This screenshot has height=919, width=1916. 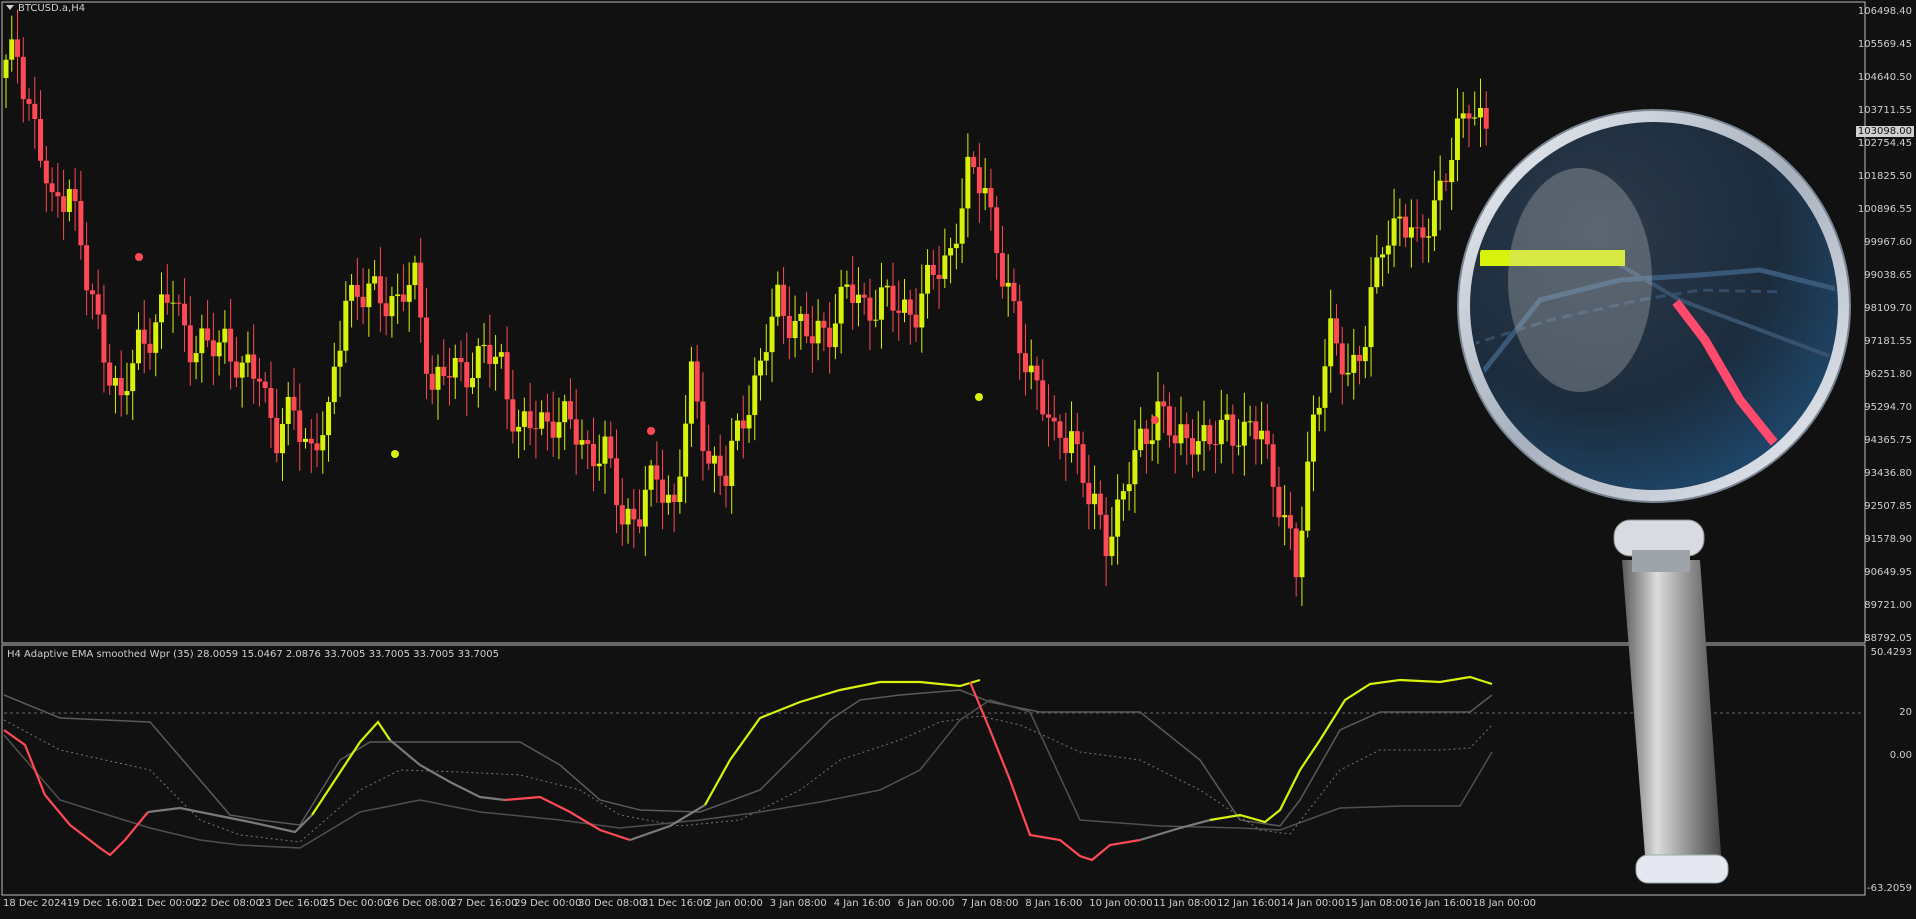 What do you see at coordinates (1249, 903) in the screenshot?
I see `time-tick-label: 12 Jan 16:00` at bounding box center [1249, 903].